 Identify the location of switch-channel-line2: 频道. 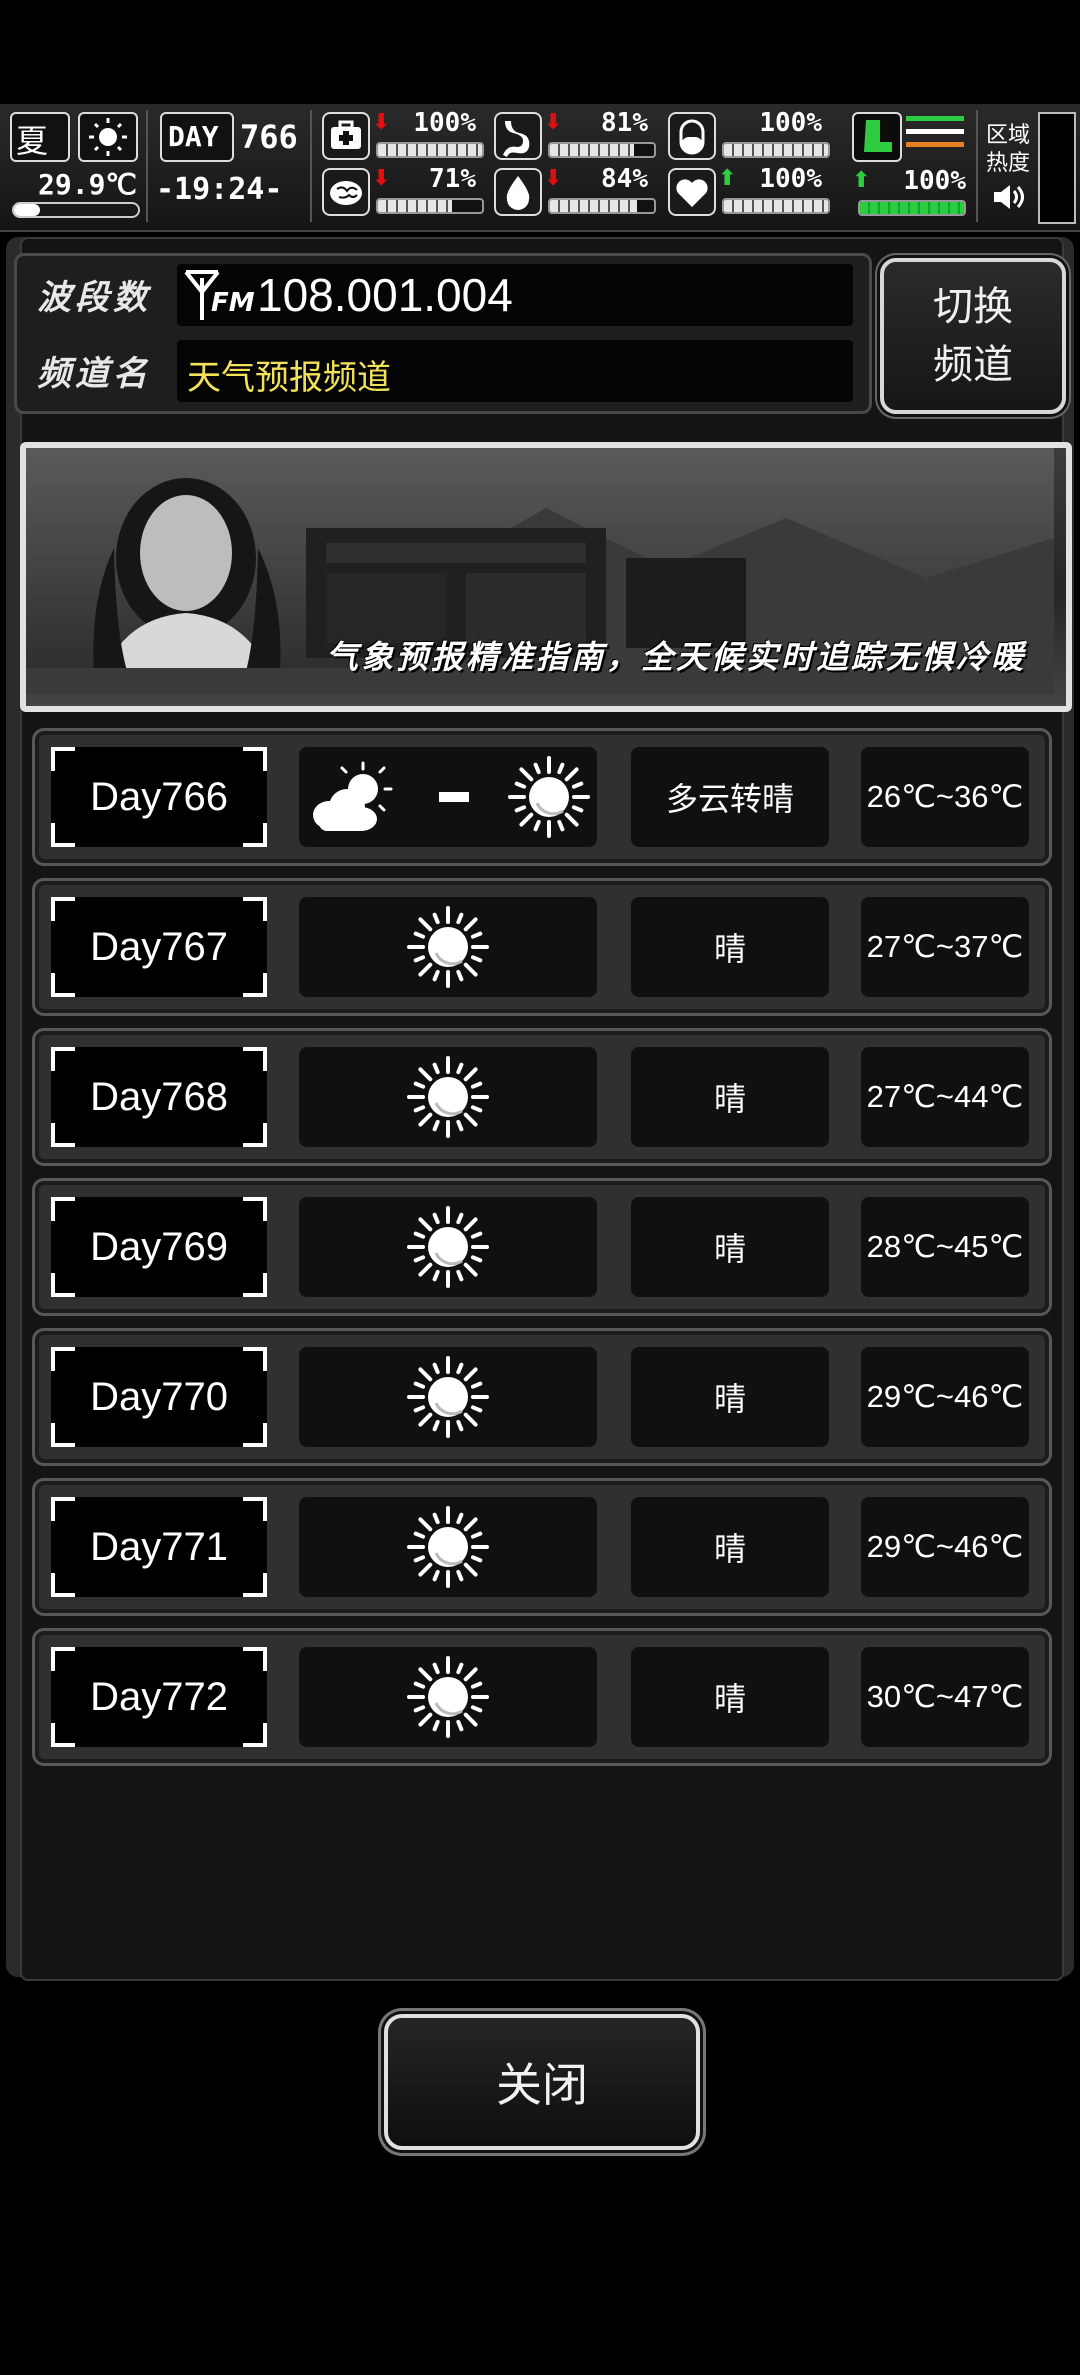
(973, 365).